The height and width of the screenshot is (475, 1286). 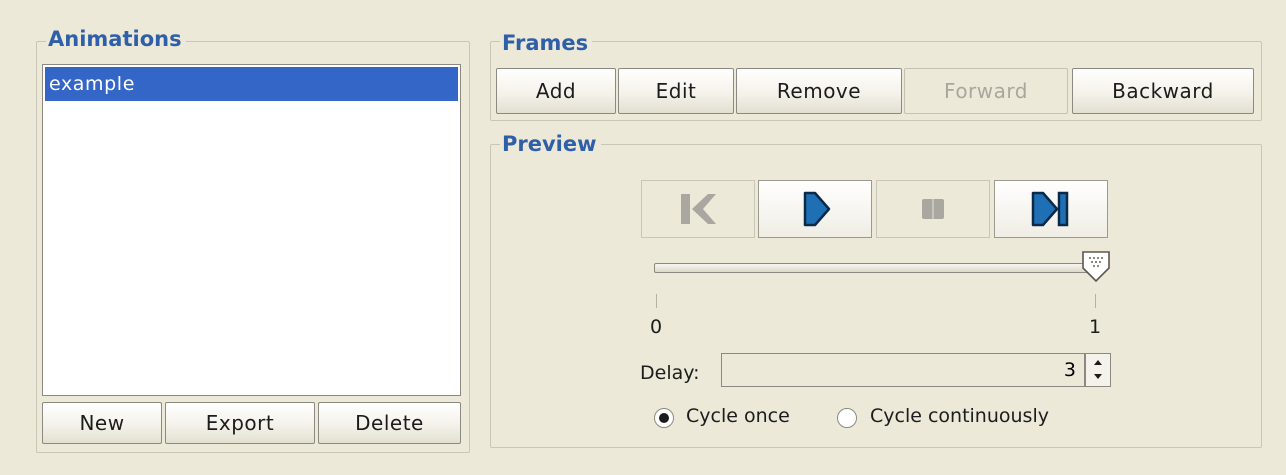 I want to click on list-item: example, so click(x=251, y=84).